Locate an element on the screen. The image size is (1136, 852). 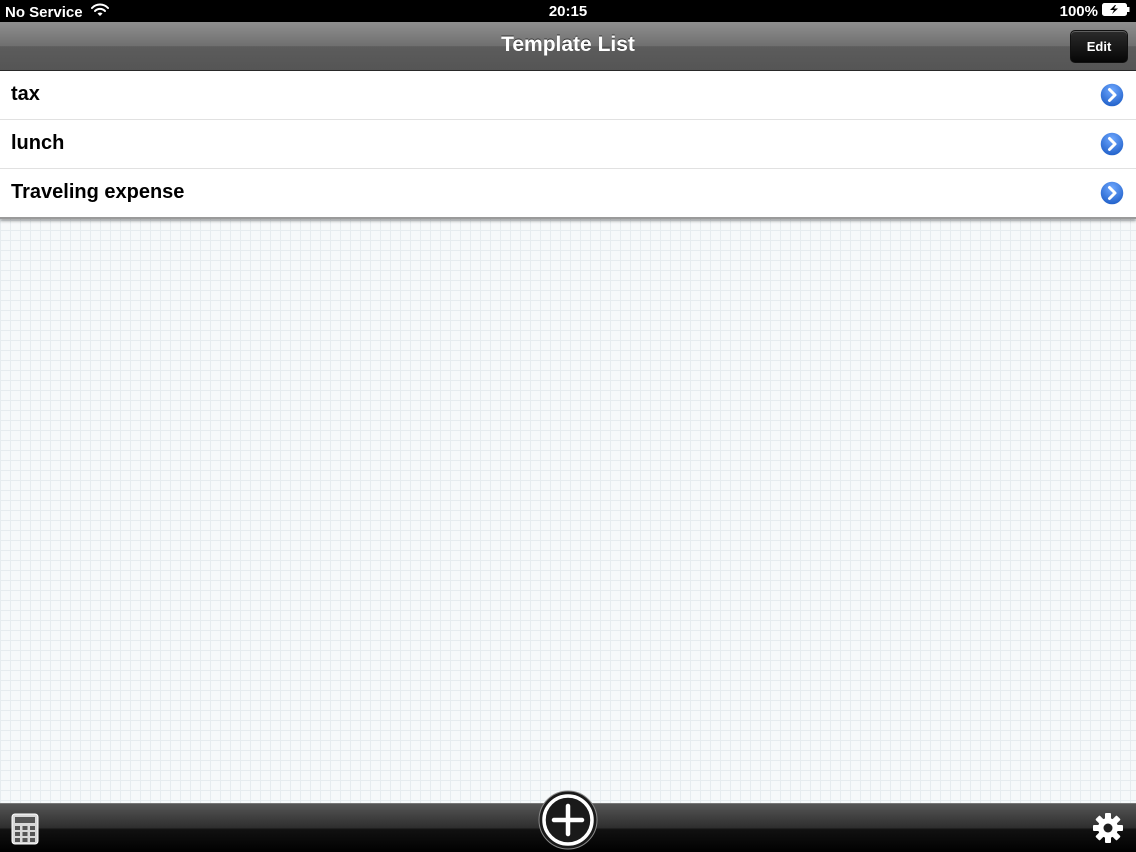
template-name: tax is located at coordinates (25, 94).